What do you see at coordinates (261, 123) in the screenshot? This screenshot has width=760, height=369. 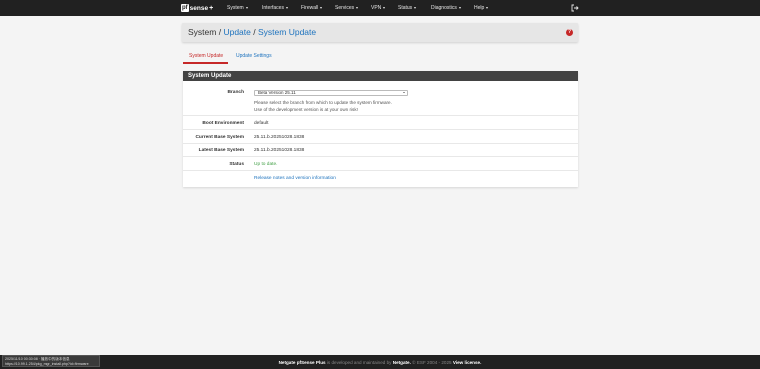 I see `boot-env-value: default` at bounding box center [261, 123].